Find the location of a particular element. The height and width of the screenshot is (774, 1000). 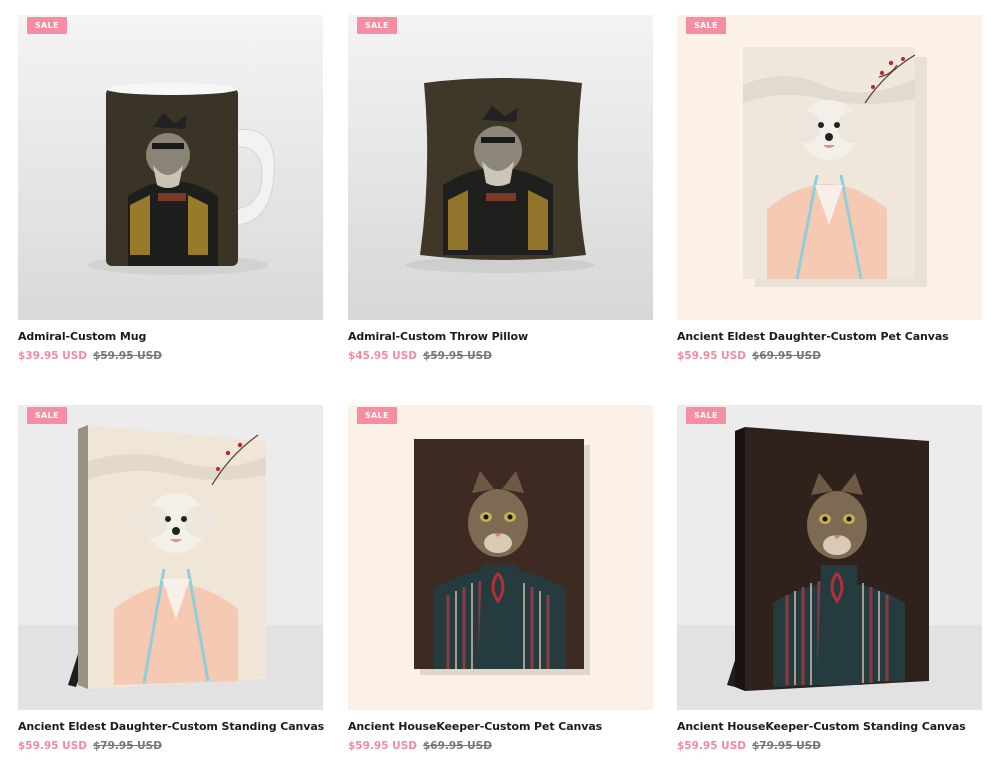

product-image-mug: SALE is located at coordinates (170, 167).